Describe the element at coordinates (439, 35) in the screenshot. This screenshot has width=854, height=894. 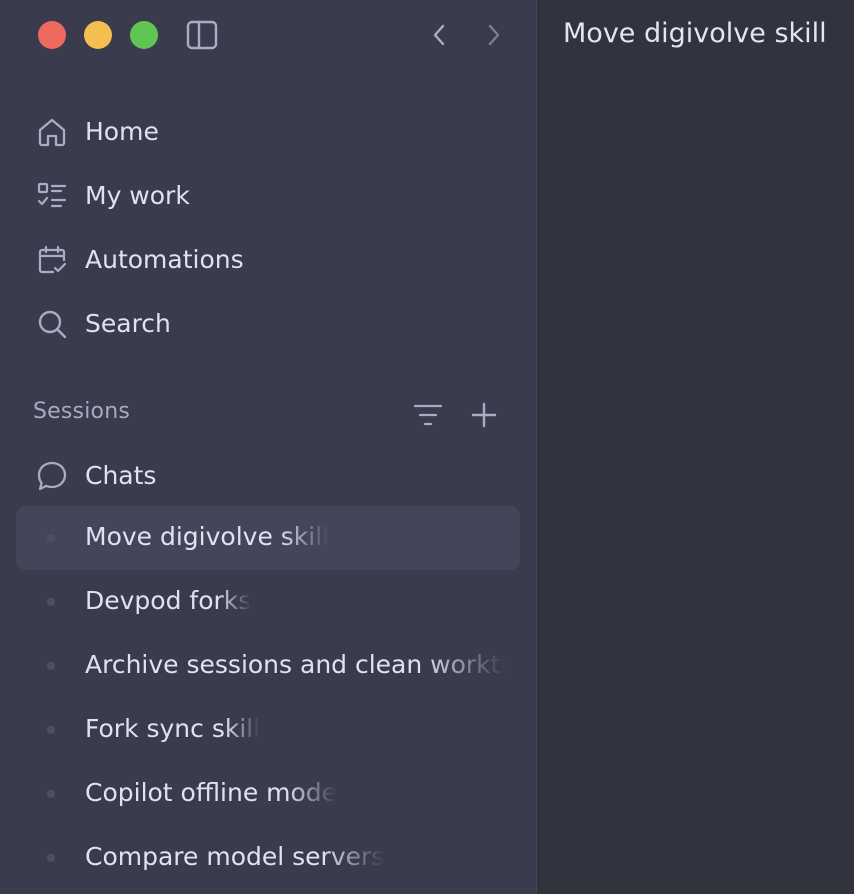
I see `chevron-left-icon` at that location.